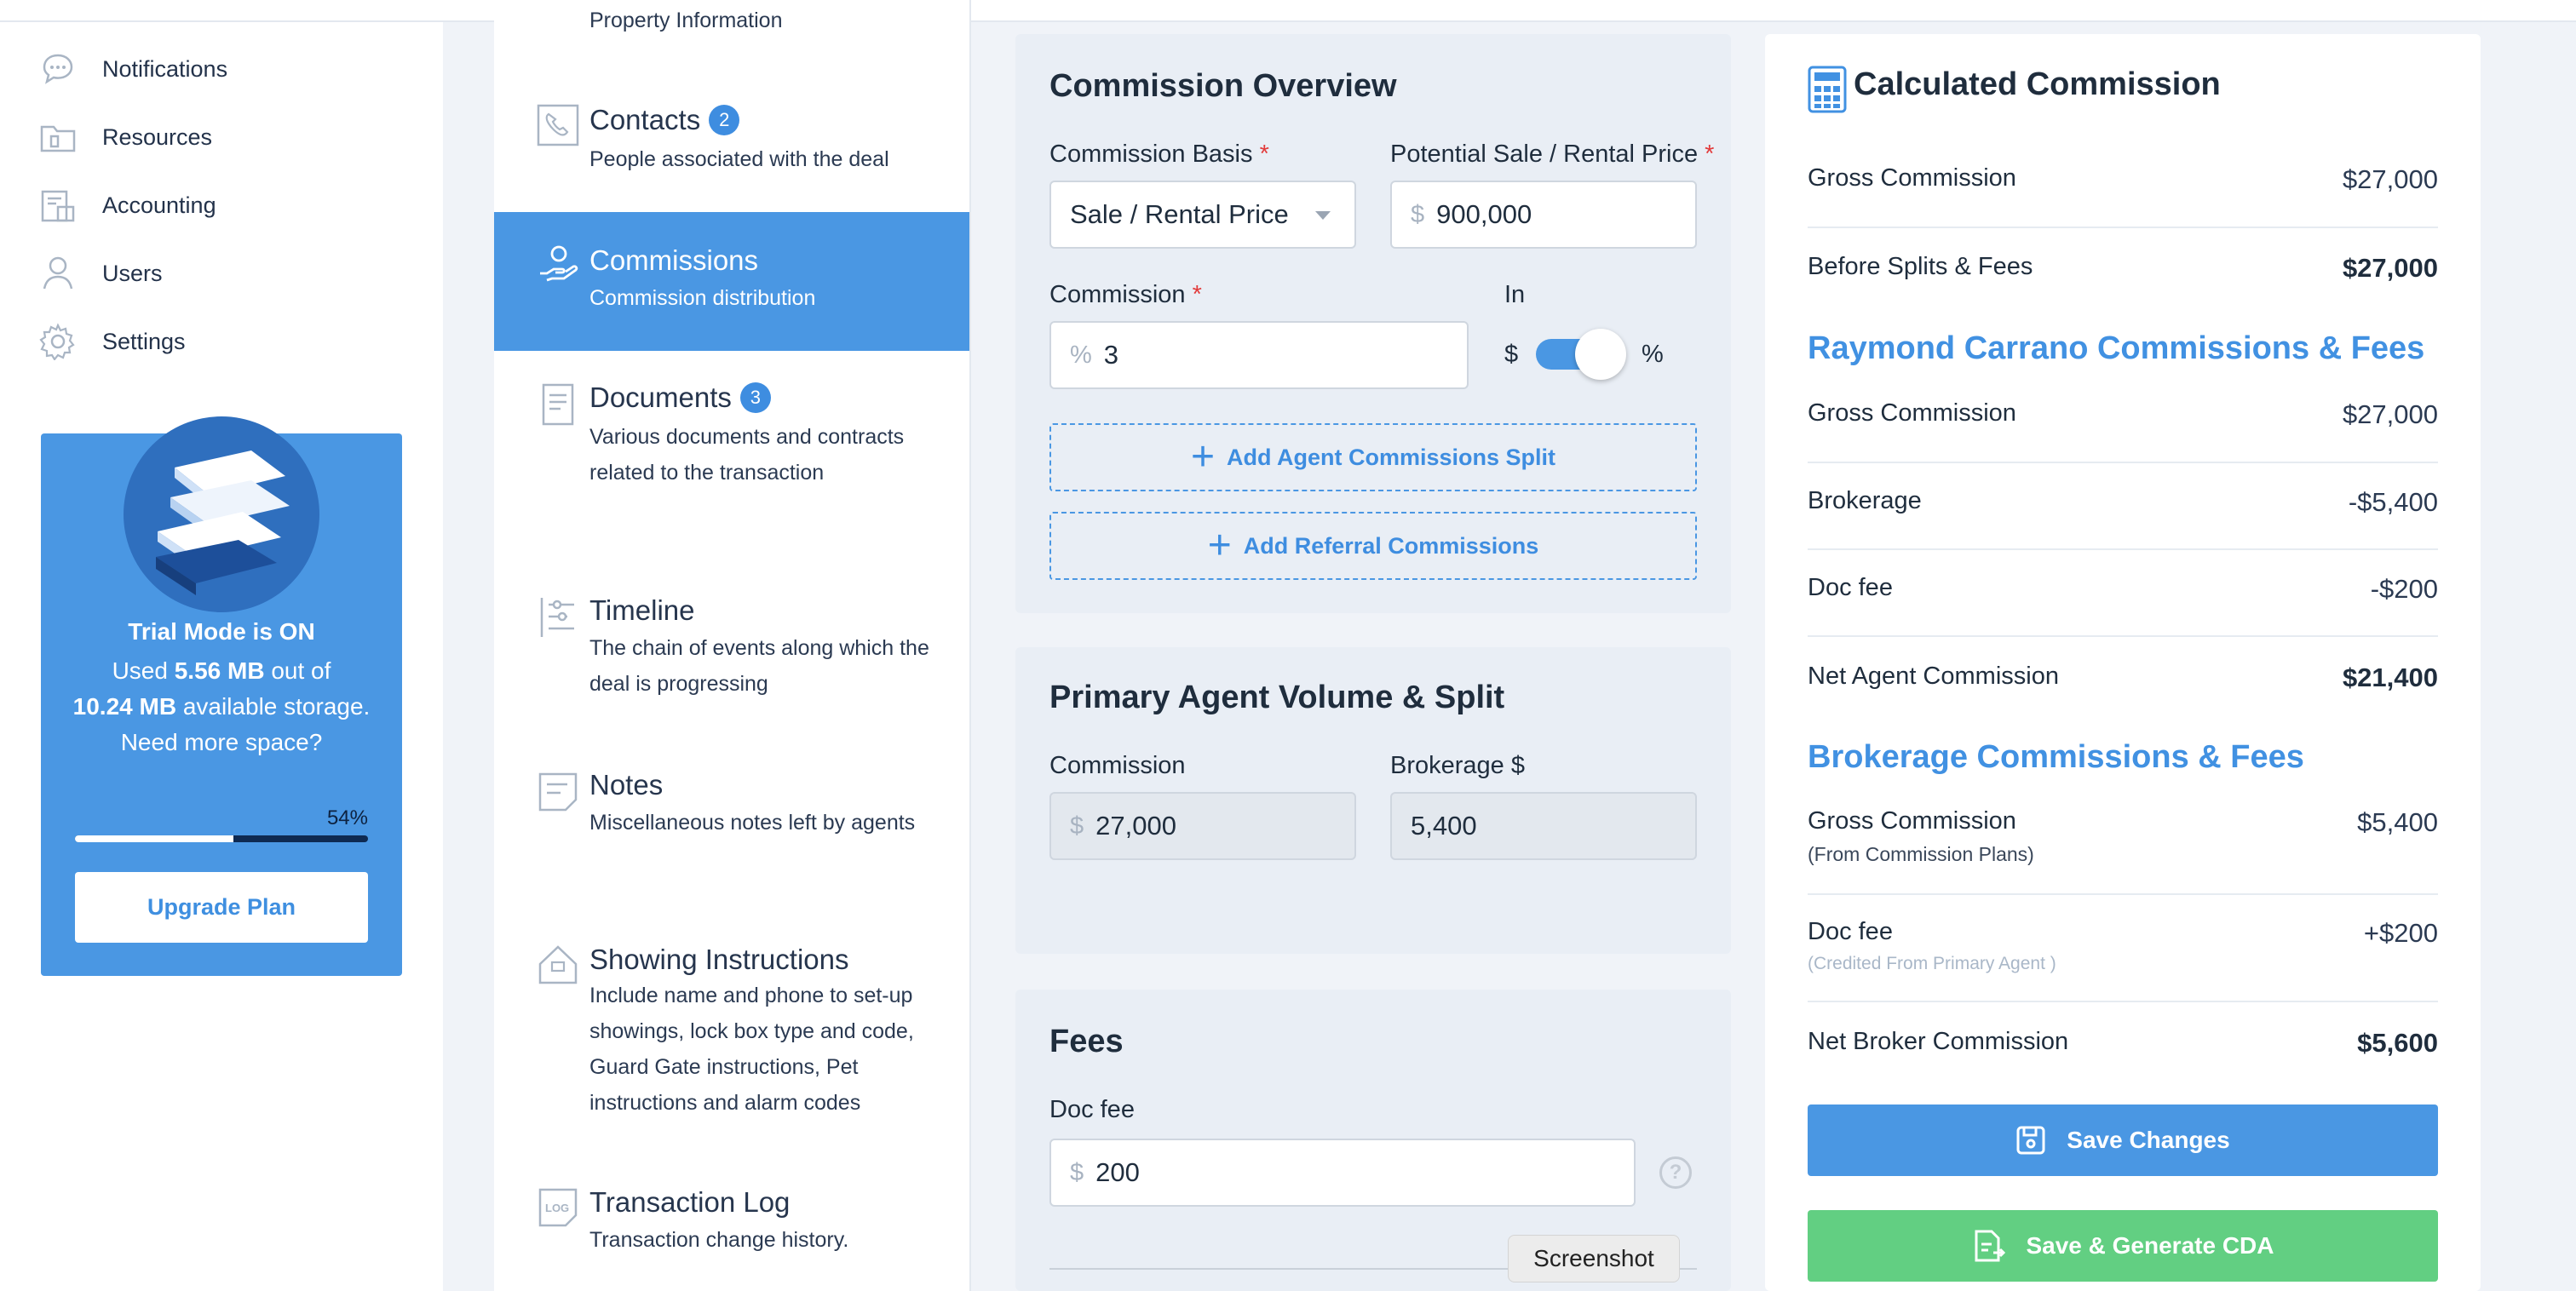 The image size is (2576, 1291). I want to click on section-desc: Property Information, so click(686, 20).